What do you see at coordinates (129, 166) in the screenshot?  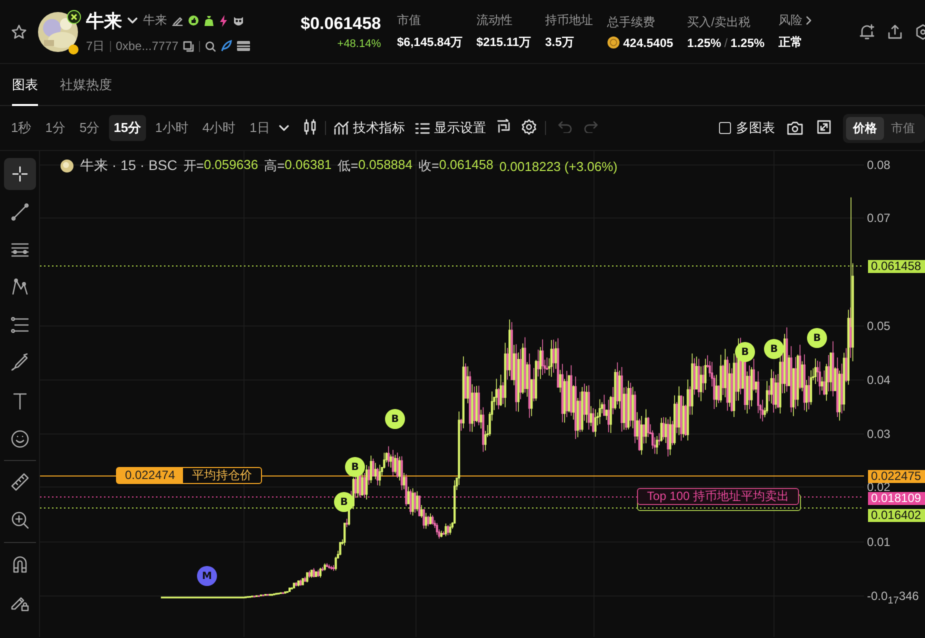 I see `symbol-label: 牛来 · 15 · BSC` at bounding box center [129, 166].